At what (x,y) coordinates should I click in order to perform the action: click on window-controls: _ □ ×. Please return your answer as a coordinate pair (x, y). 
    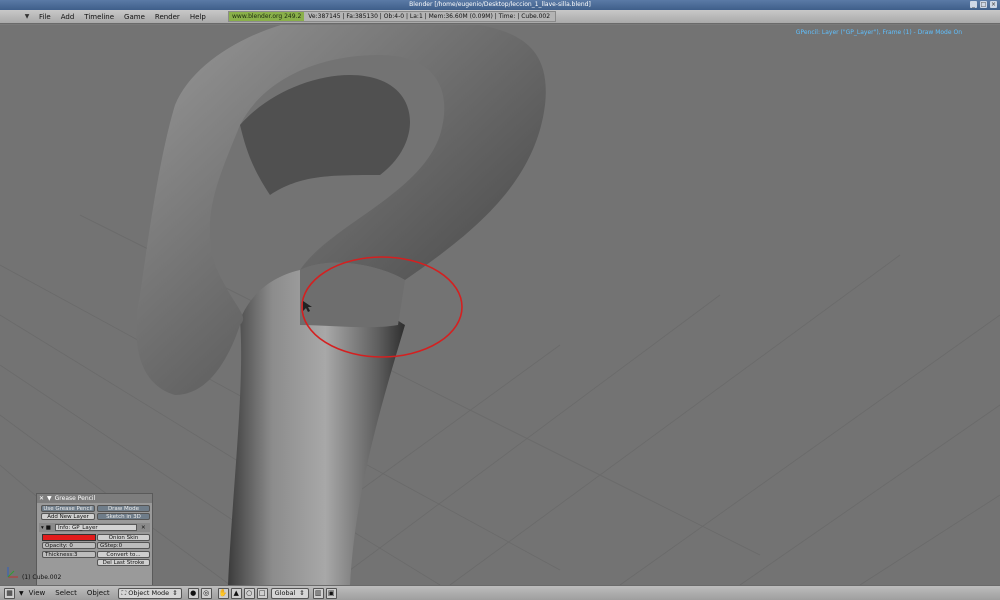
    Looking at the image, I should click on (983, 4).